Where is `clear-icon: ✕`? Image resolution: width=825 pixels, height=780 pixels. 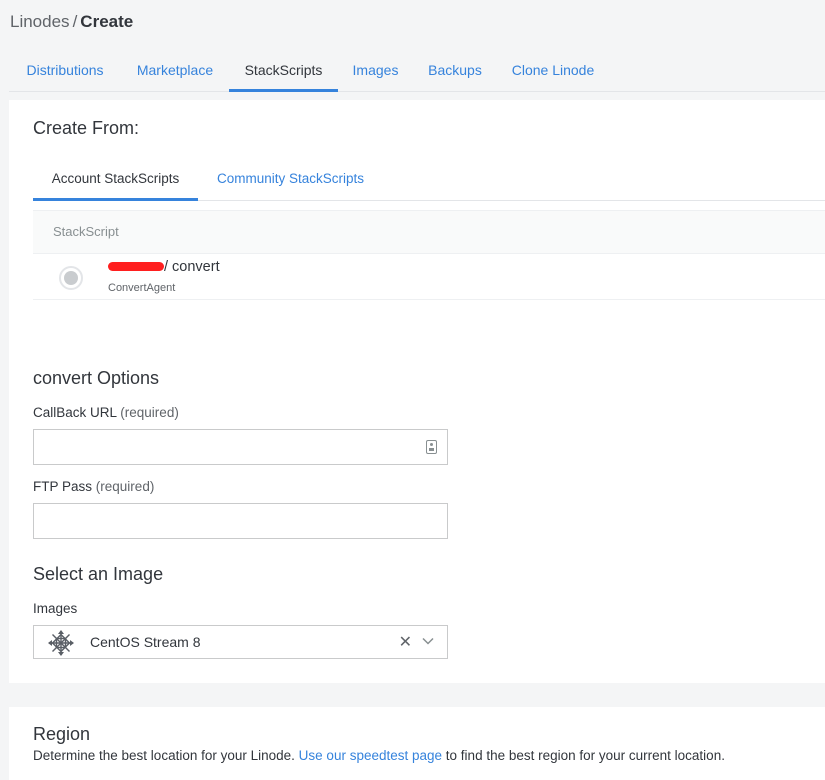
clear-icon: ✕ is located at coordinates (405, 642).